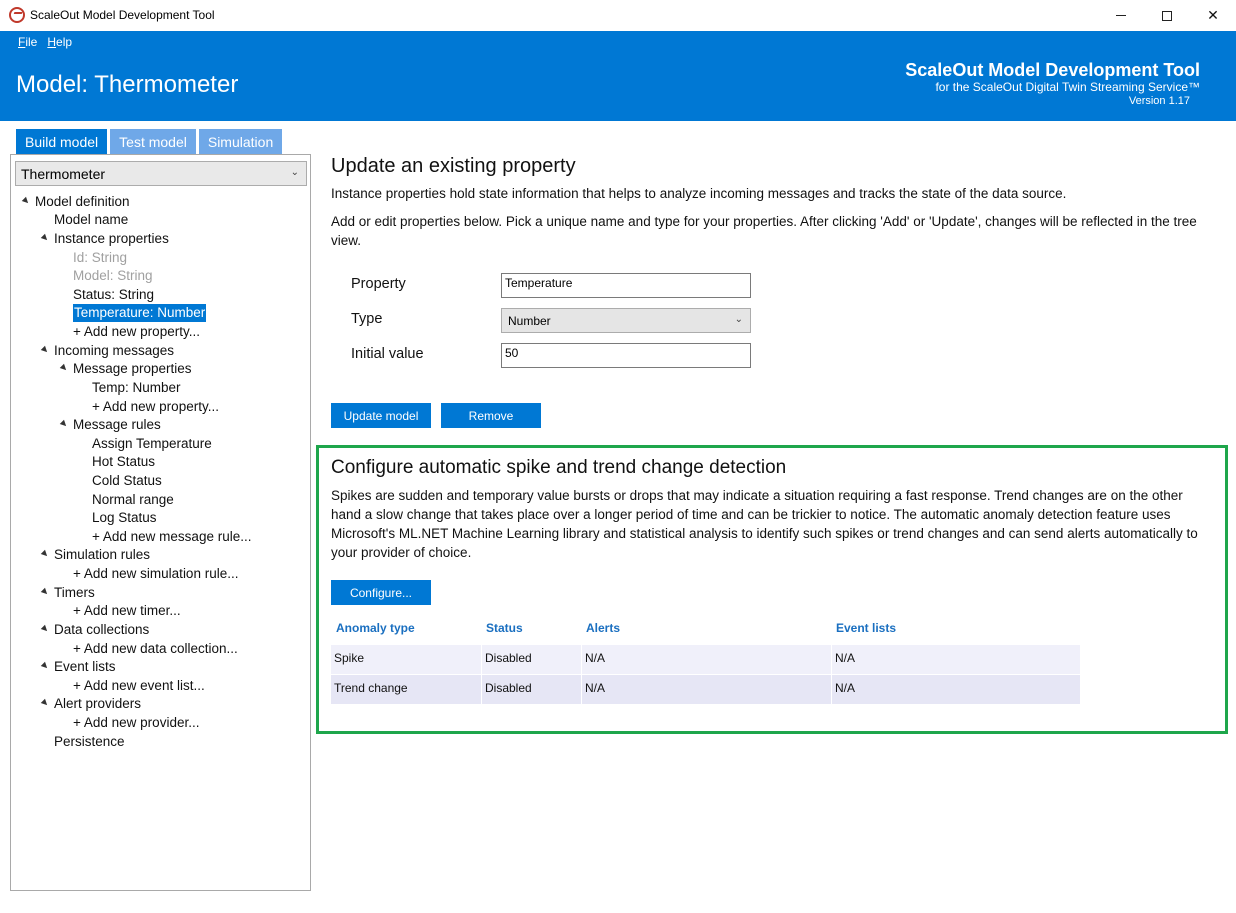  What do you see at coordinates (102, 555) in the screenshot?
I see `tree-node-simulation-rules: Simulation rules` at bounding box center [102, 555].